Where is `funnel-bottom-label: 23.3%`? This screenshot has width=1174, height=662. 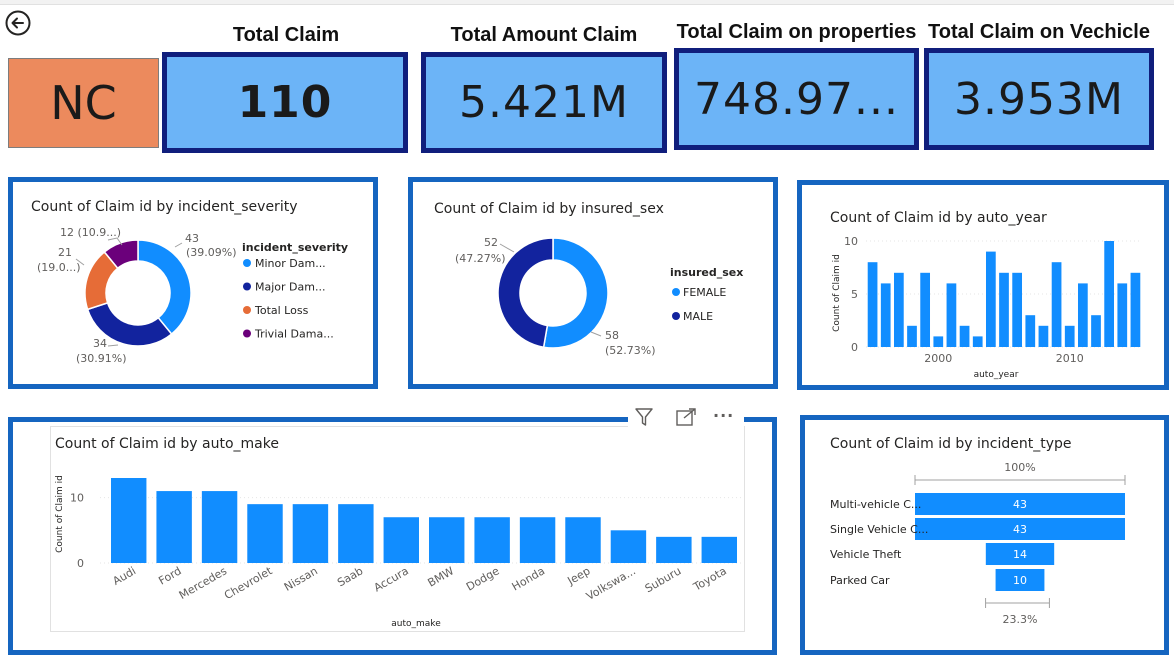 funnel-bottom-label: 23.3% is located at coordinates (1020, 619).